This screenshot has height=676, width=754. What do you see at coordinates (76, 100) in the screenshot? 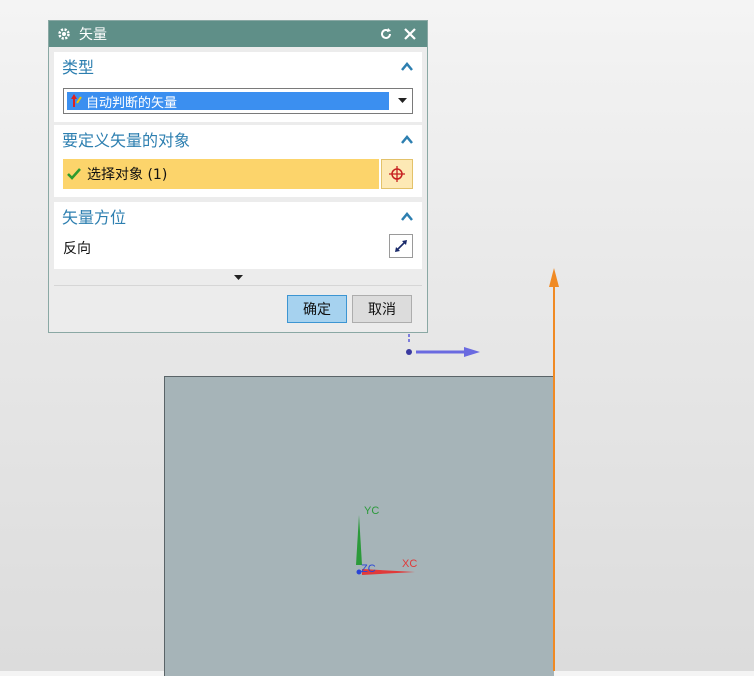
I see `vector-type-icon` at bounding box center [76, 100].